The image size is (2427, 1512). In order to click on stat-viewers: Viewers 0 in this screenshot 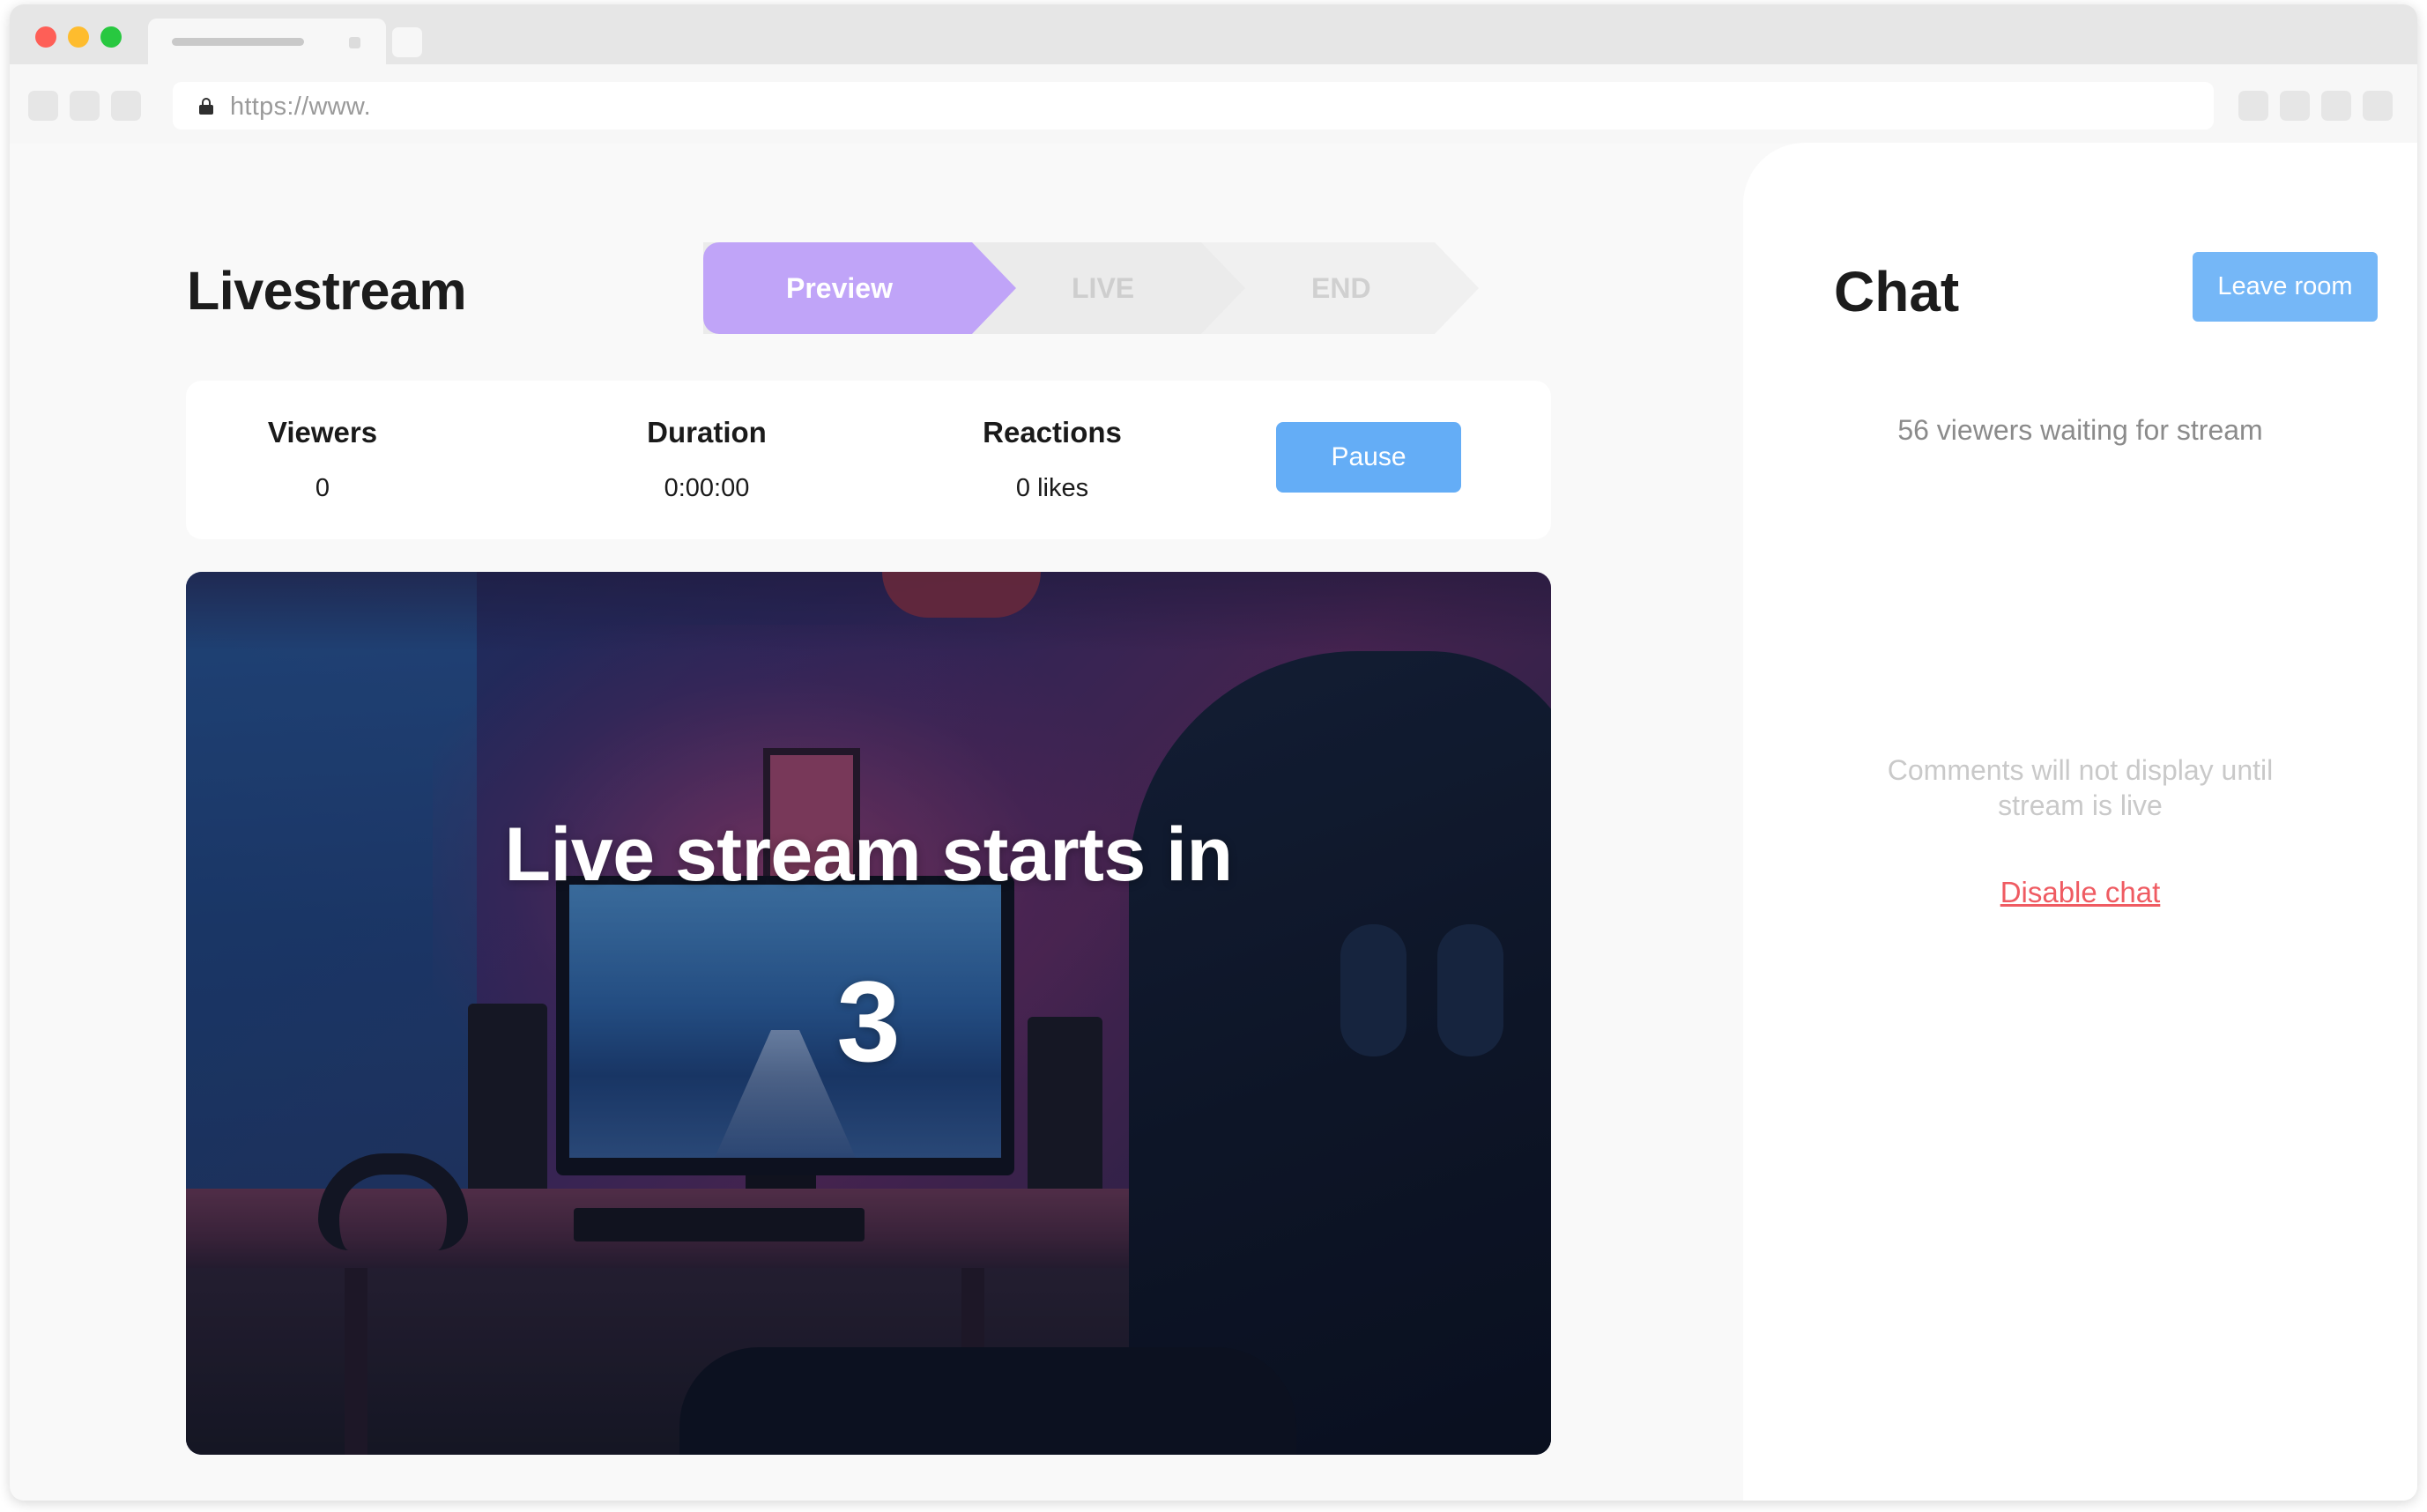, I will do `click(322, 459)`.